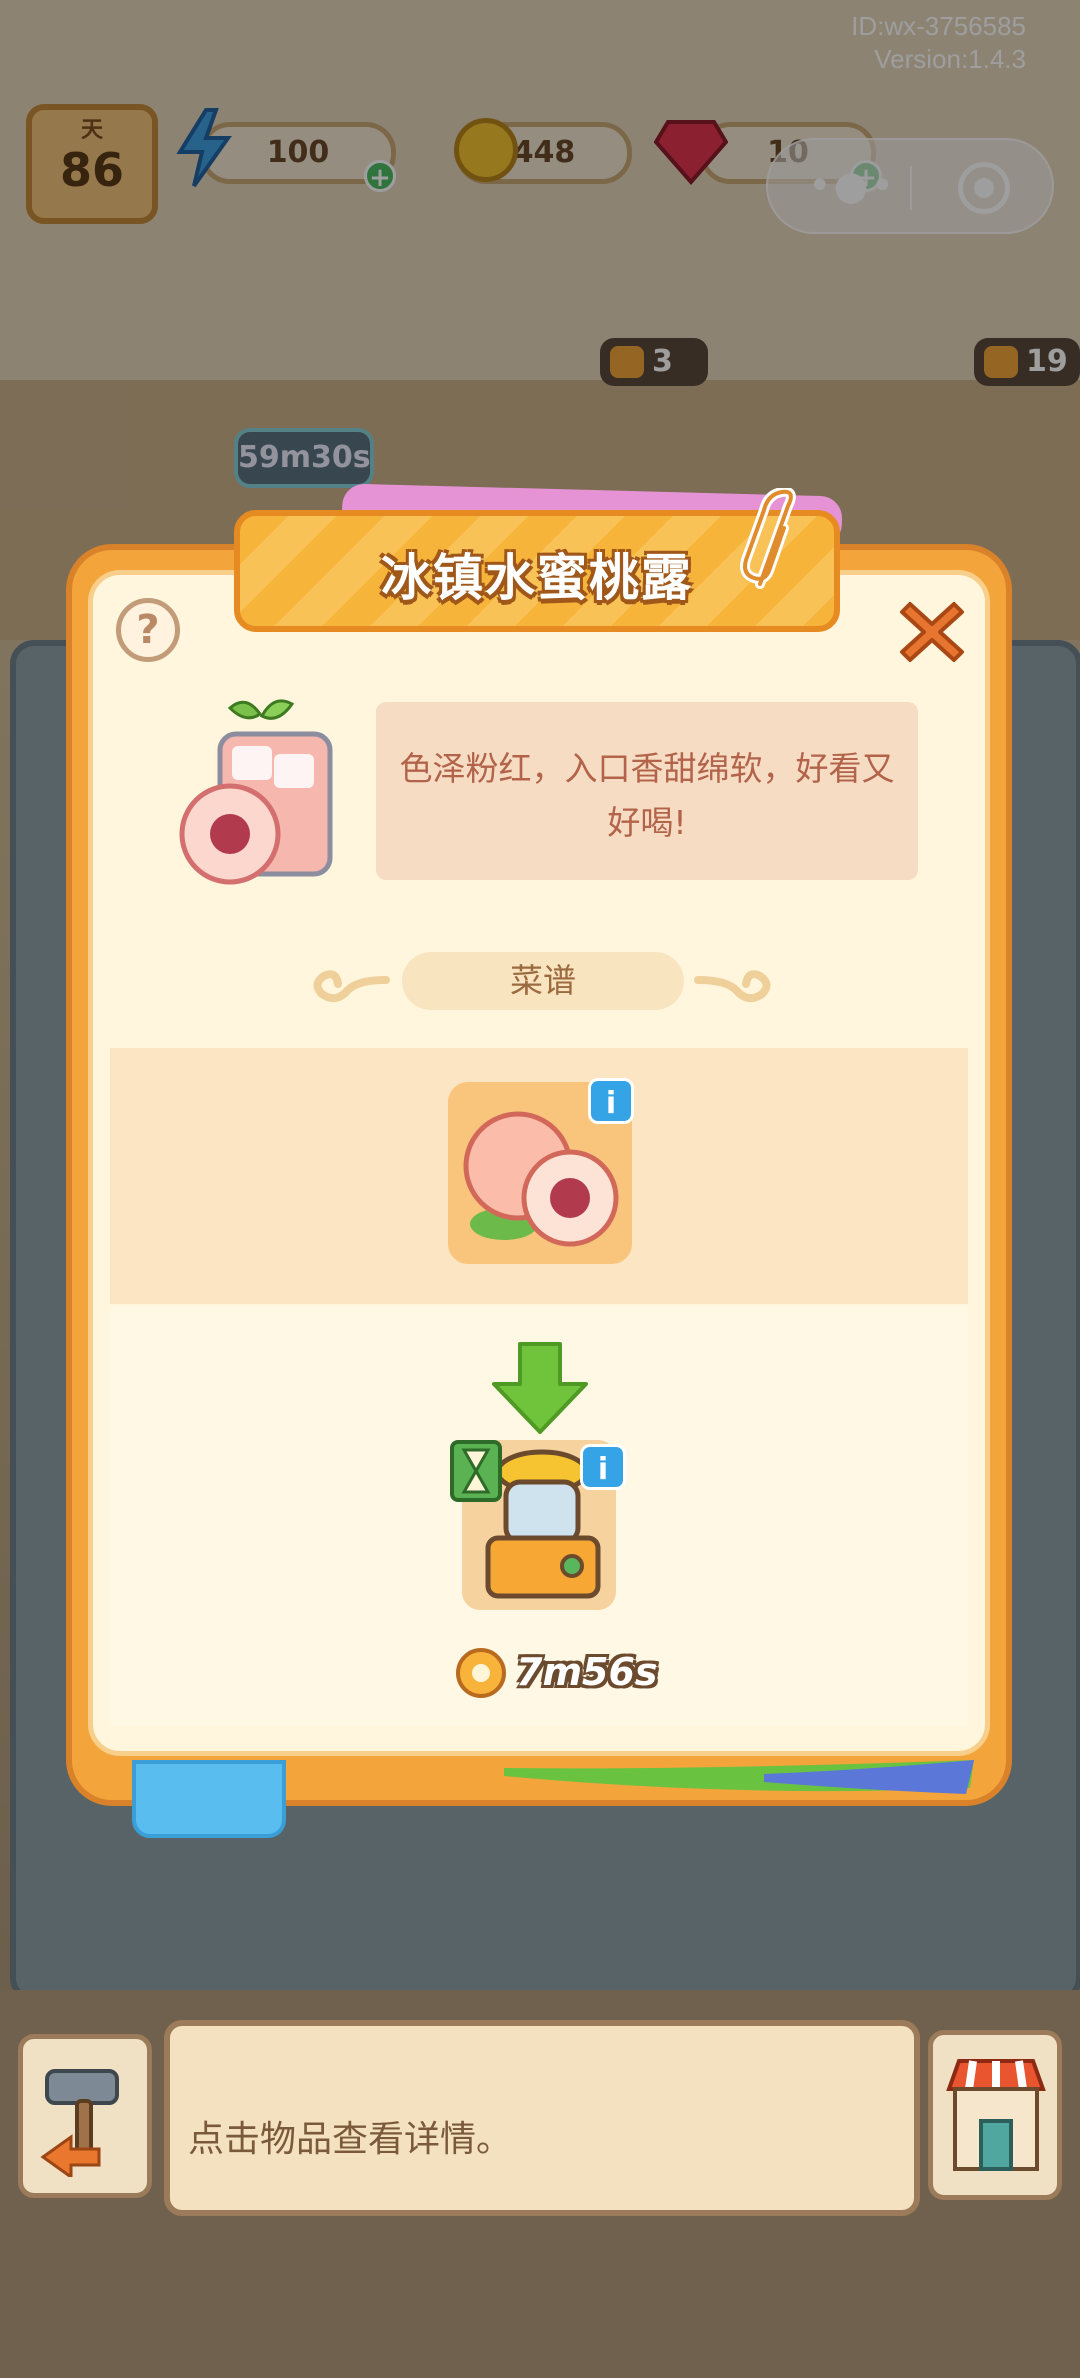 This screenshot has width=1080, height=2378. What do you see at coordinates (476, 1471) in the screenshot?
I see `hourglass-icon` at bounding box center [476, 1471].